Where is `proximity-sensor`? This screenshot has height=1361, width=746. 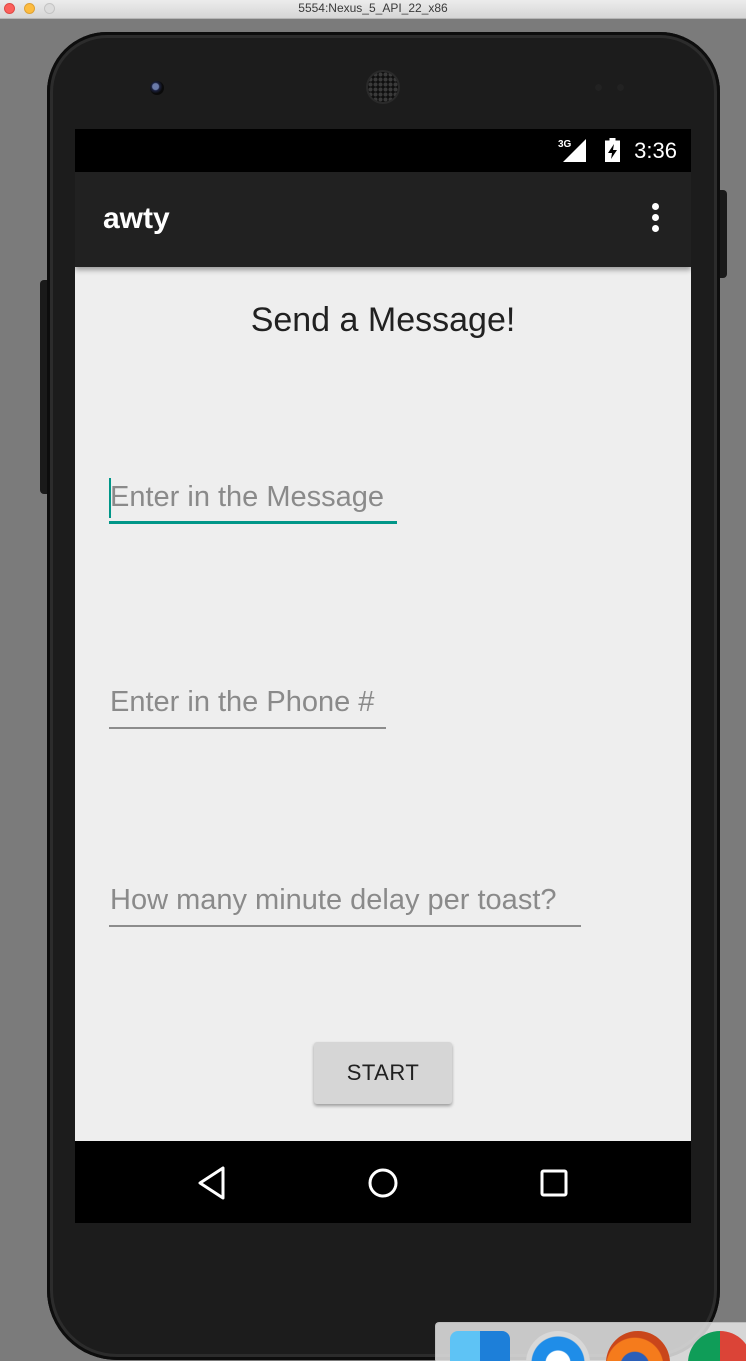 proximity-sensor is located at coordinates (598, 87).